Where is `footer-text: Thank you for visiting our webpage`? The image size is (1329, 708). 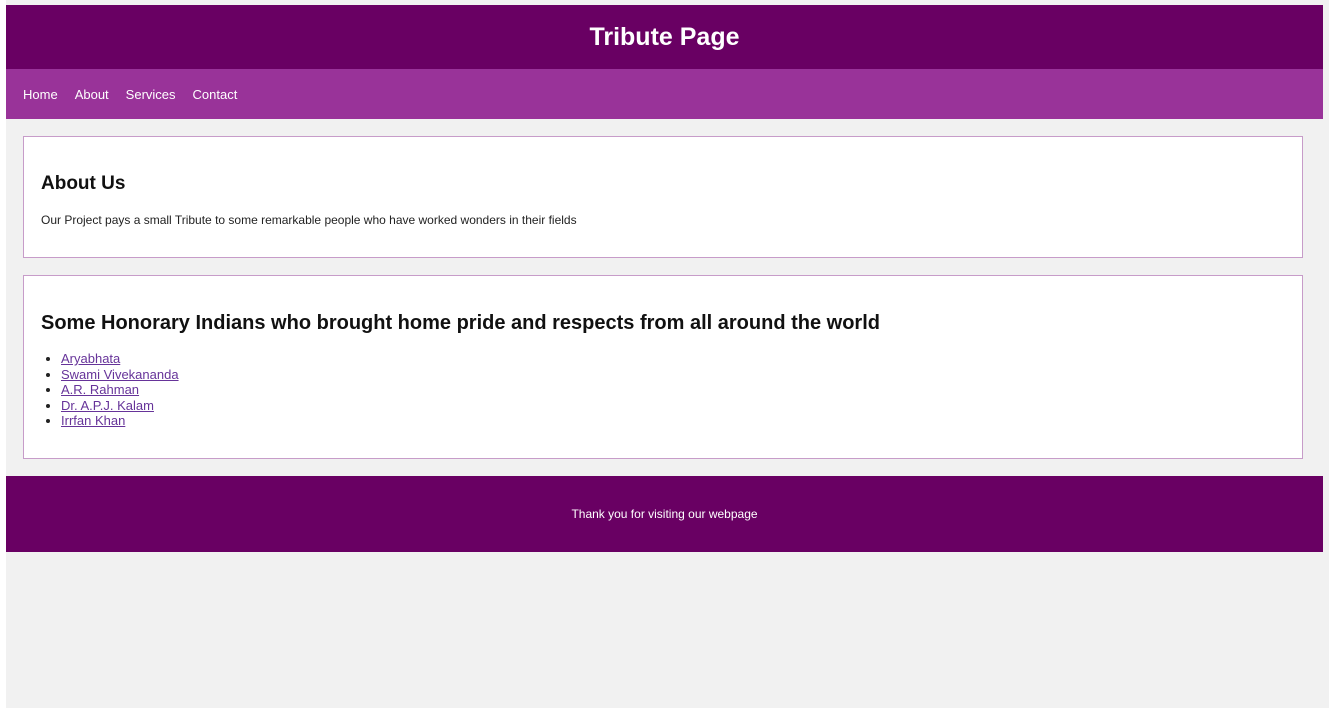 footer-text: Thank you for visiting our webpage is located at coordinates (664, 514).